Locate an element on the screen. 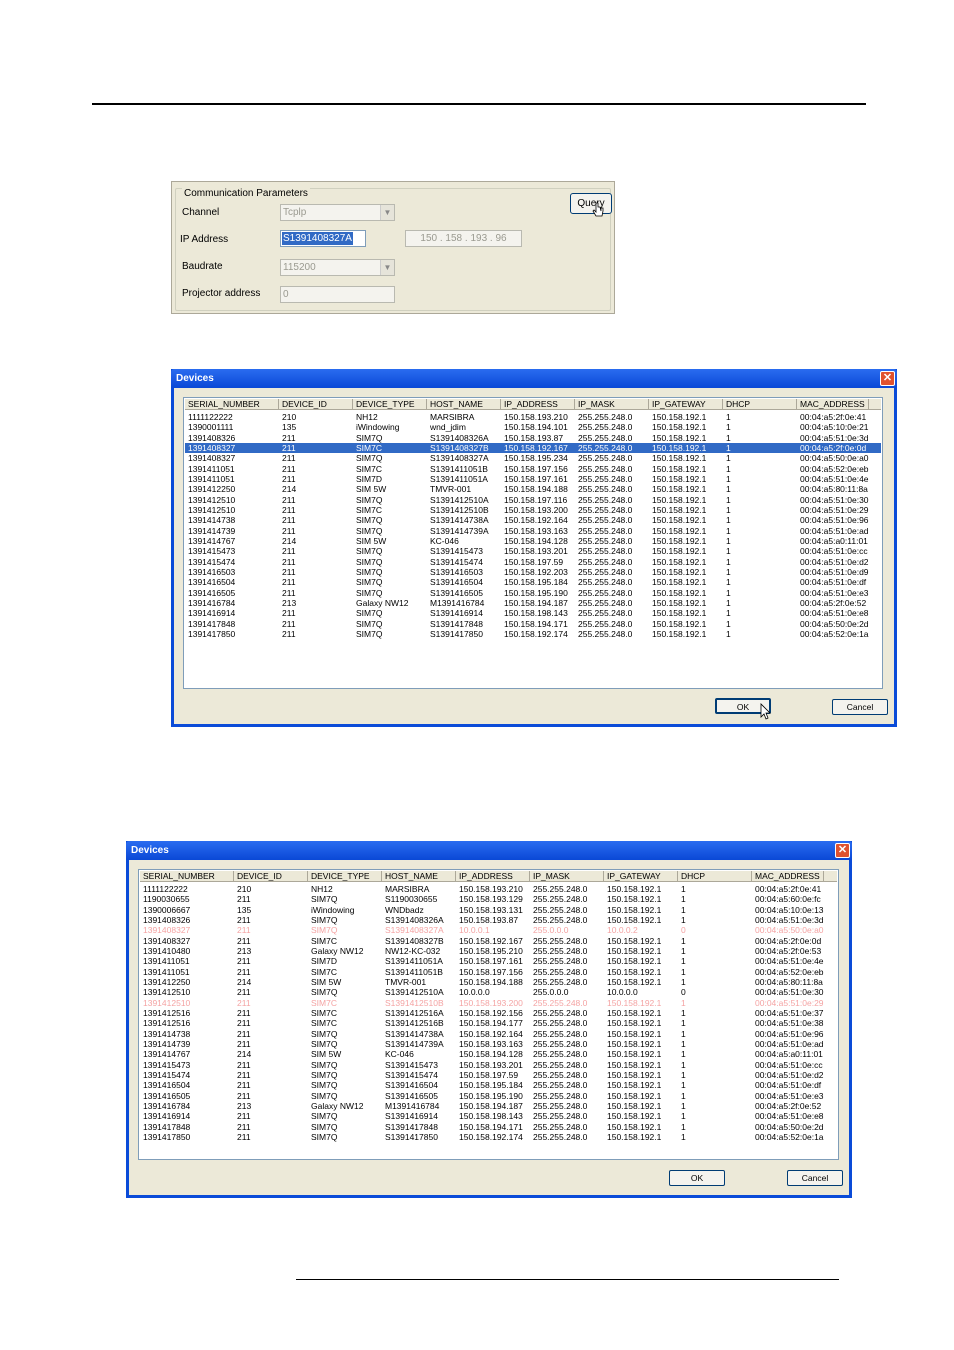 This screenshot has width=954, height=1350. table-cell: 1 is located at coordinates (728, 417).